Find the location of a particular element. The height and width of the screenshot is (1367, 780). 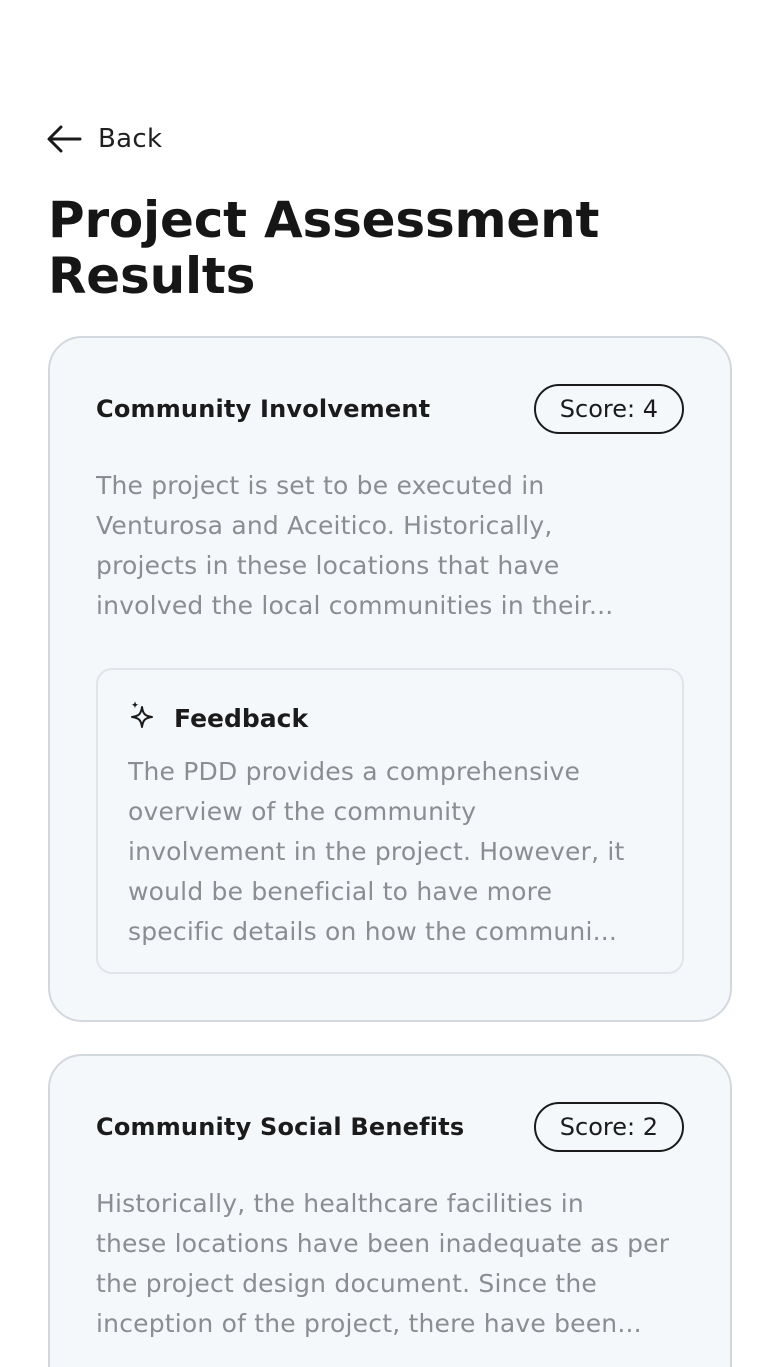

summary-line: projects in these locations that have is located at coordinates (328, 565).